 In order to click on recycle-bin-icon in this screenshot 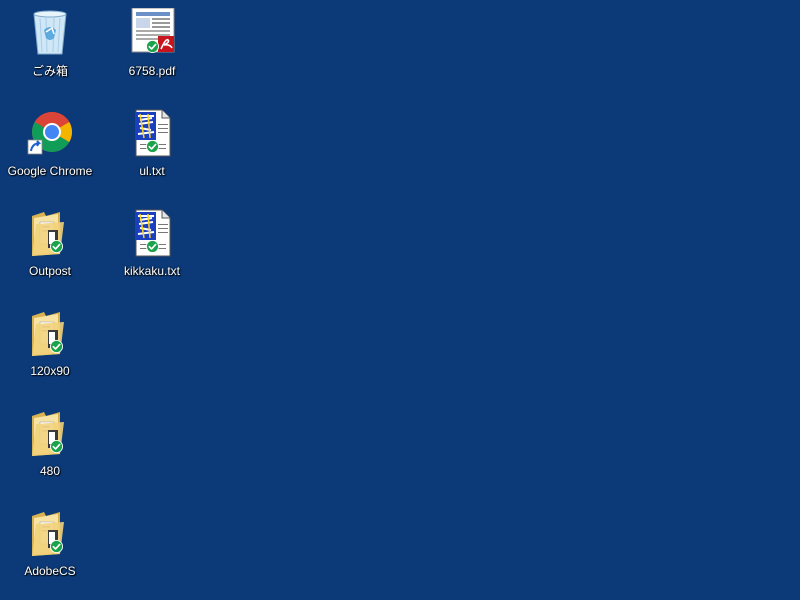, I will do `click(50, 33)`.